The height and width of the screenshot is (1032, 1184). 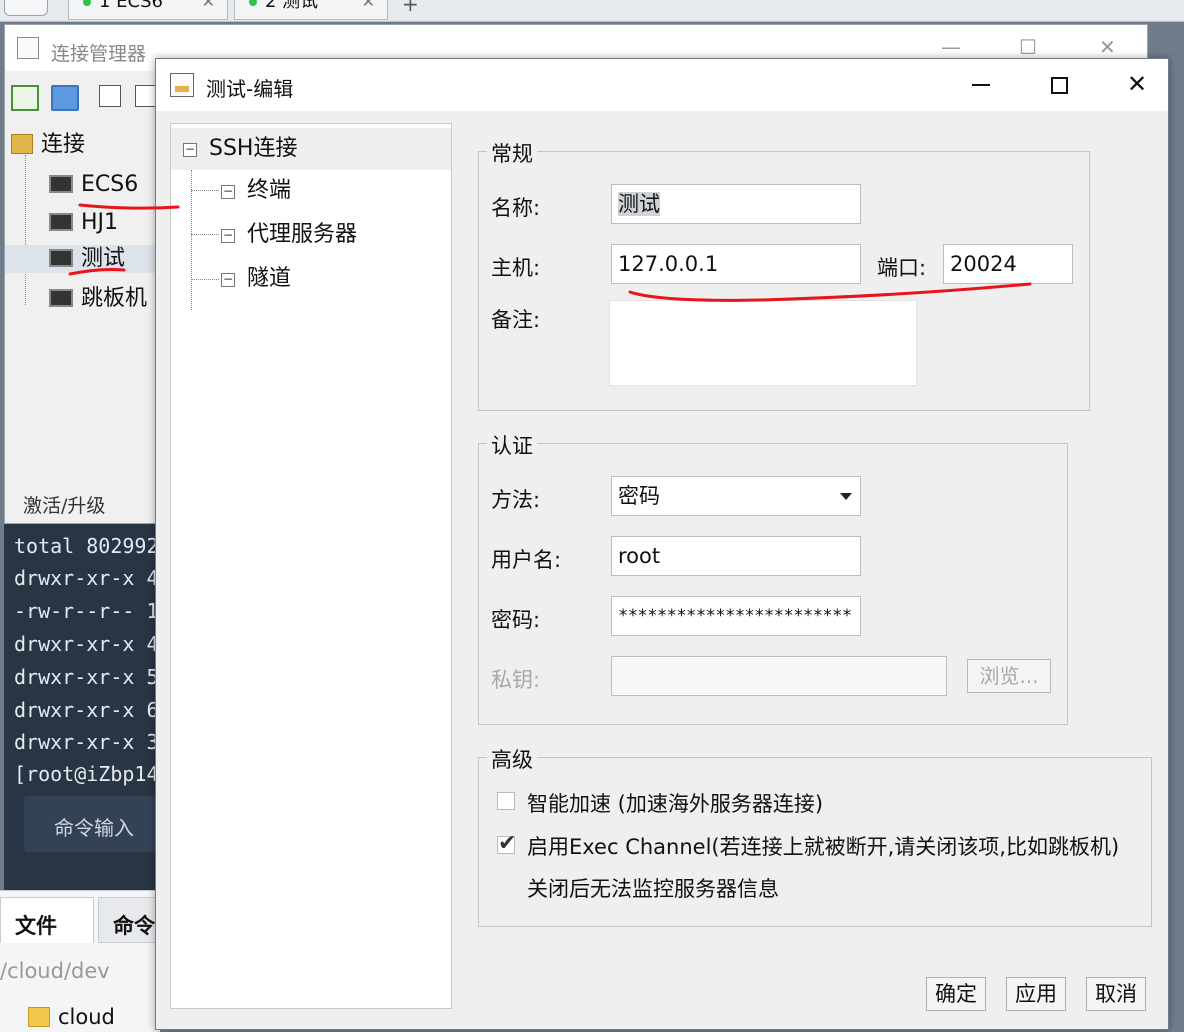 What do you see at coordinates (736, 264) in the screenshot?
I see `host-field: 127.0.0.1` at bounding box center [736, 264].